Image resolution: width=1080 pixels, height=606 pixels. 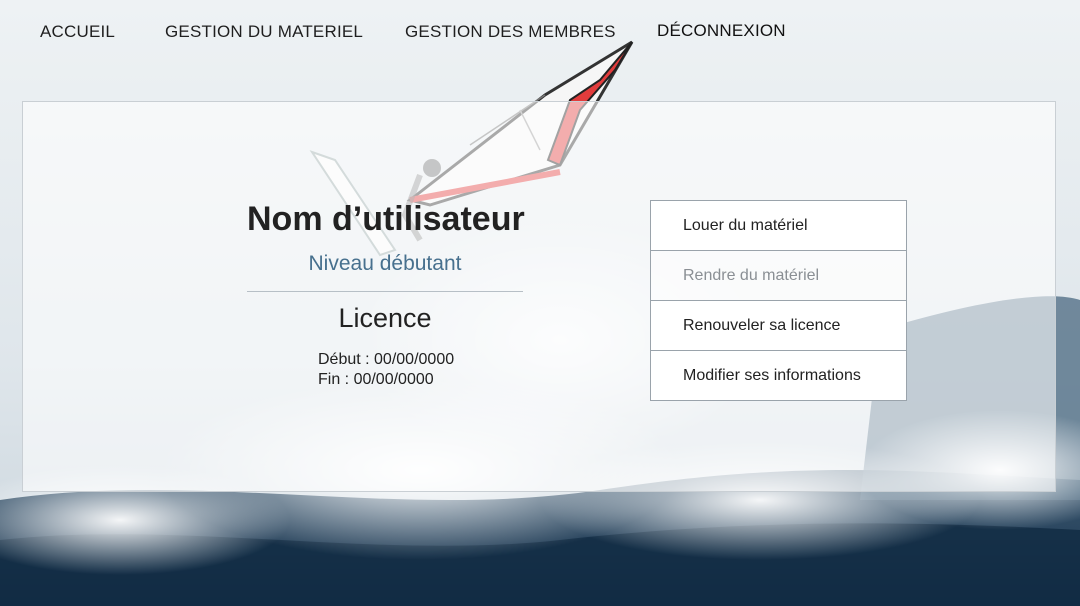 I want to click on divider, so click(x=385, y=291).